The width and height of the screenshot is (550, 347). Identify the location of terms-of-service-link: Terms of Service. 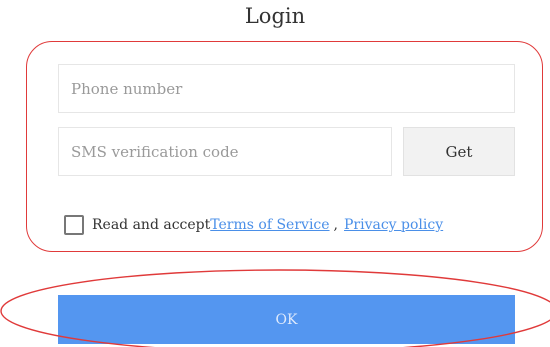
(269, 225).